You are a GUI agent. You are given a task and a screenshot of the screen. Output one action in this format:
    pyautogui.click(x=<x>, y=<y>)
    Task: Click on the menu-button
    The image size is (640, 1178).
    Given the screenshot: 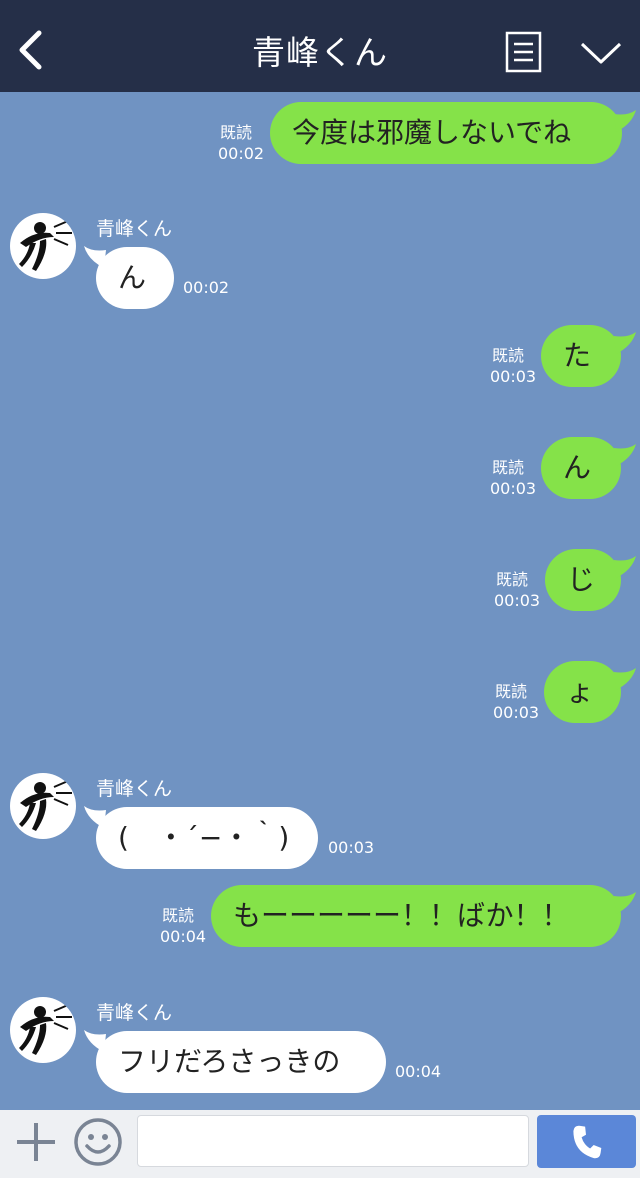 What is the action you would take?
    pyautogui.click(x=524, y=52)
    